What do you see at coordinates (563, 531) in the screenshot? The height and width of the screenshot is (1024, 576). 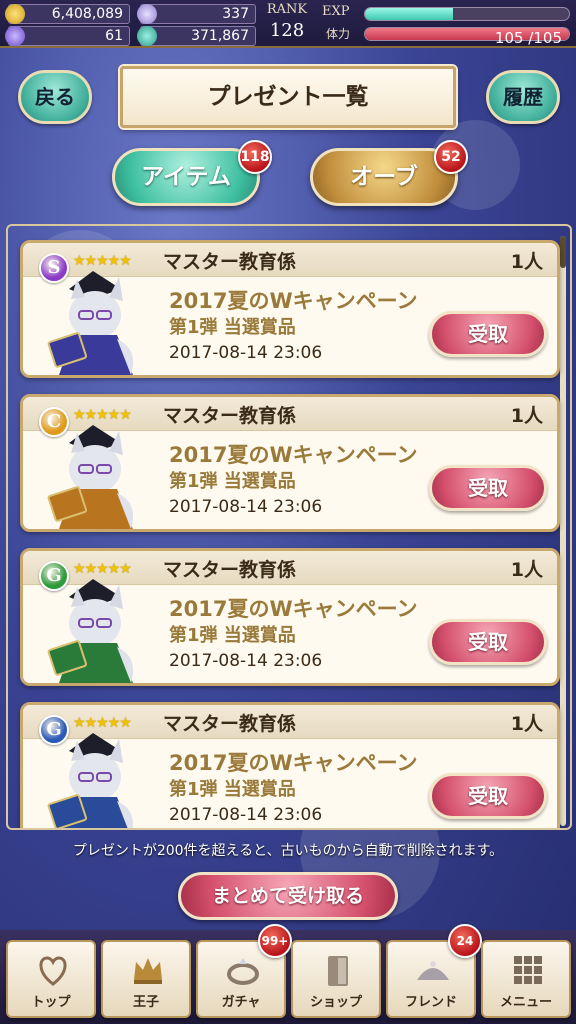 I see `list-scrollbar` at bounding box center [563, 531].